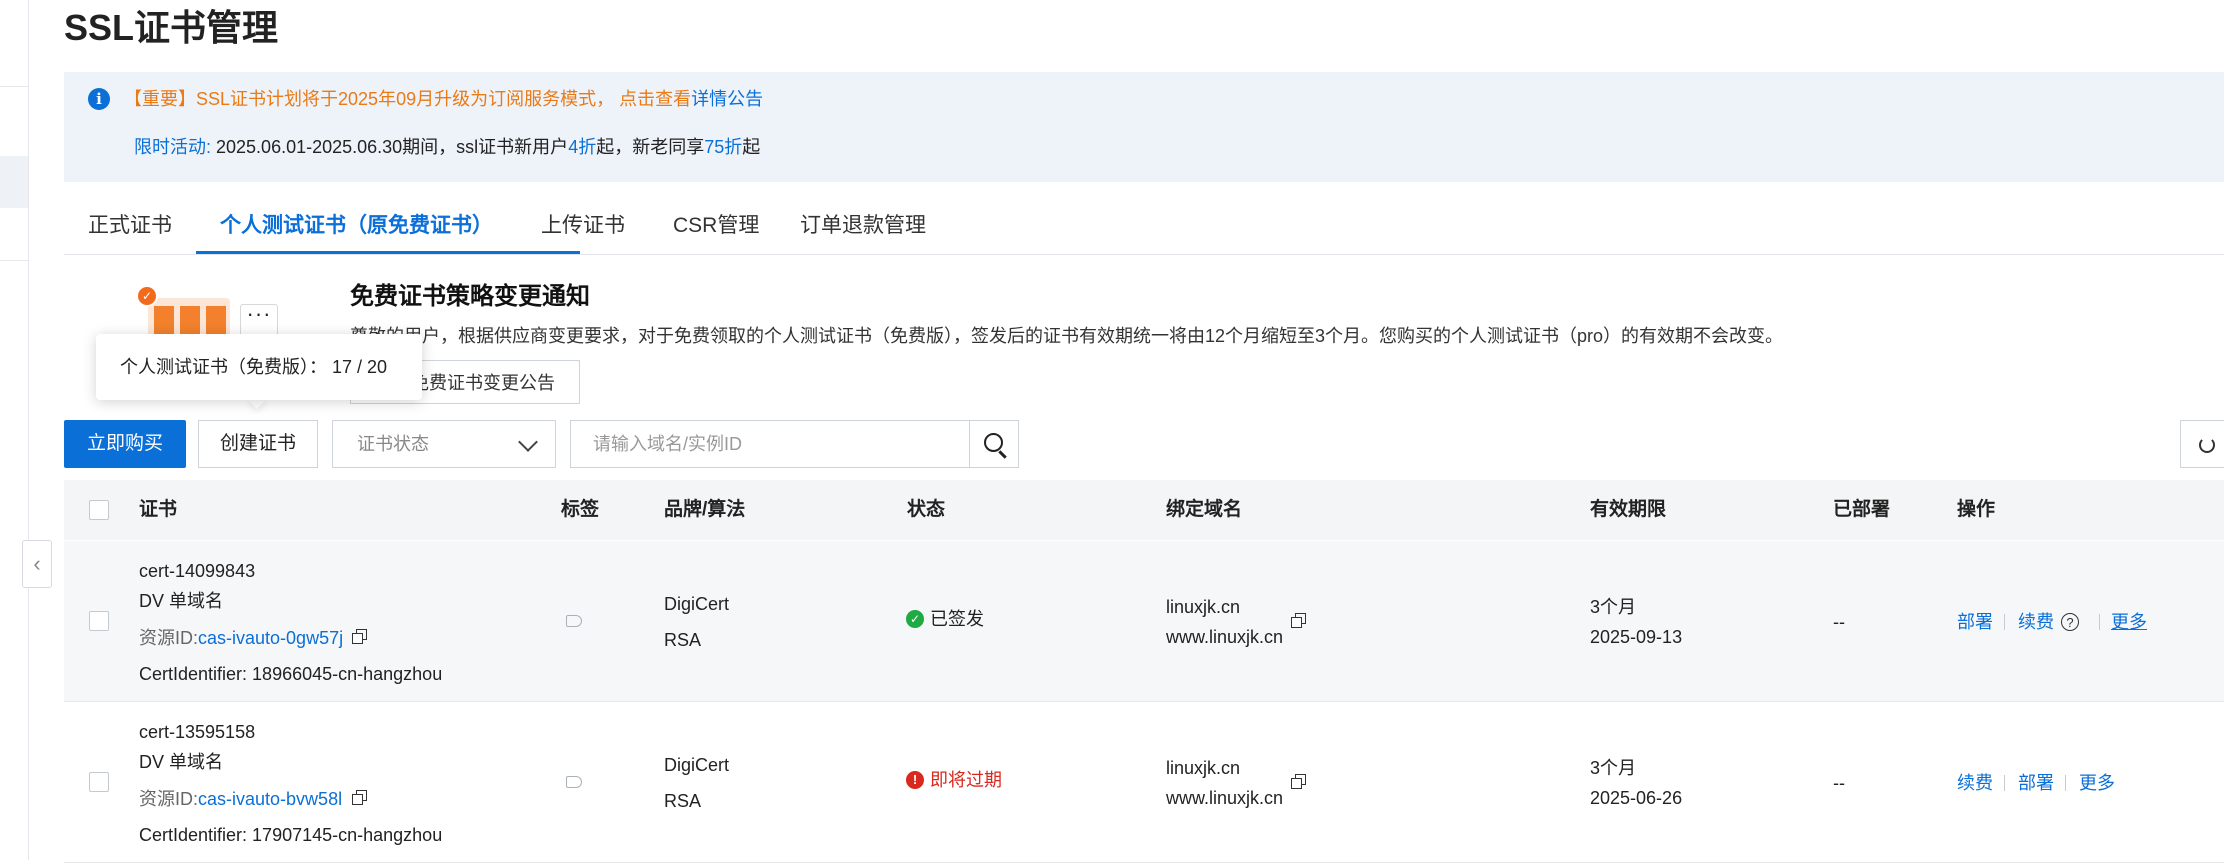 The width and height of the screenshot is (2224, 863). Describe the element at coordinates (966, 780) in the screenshot. I see `status-text: 即将过期` at that location.